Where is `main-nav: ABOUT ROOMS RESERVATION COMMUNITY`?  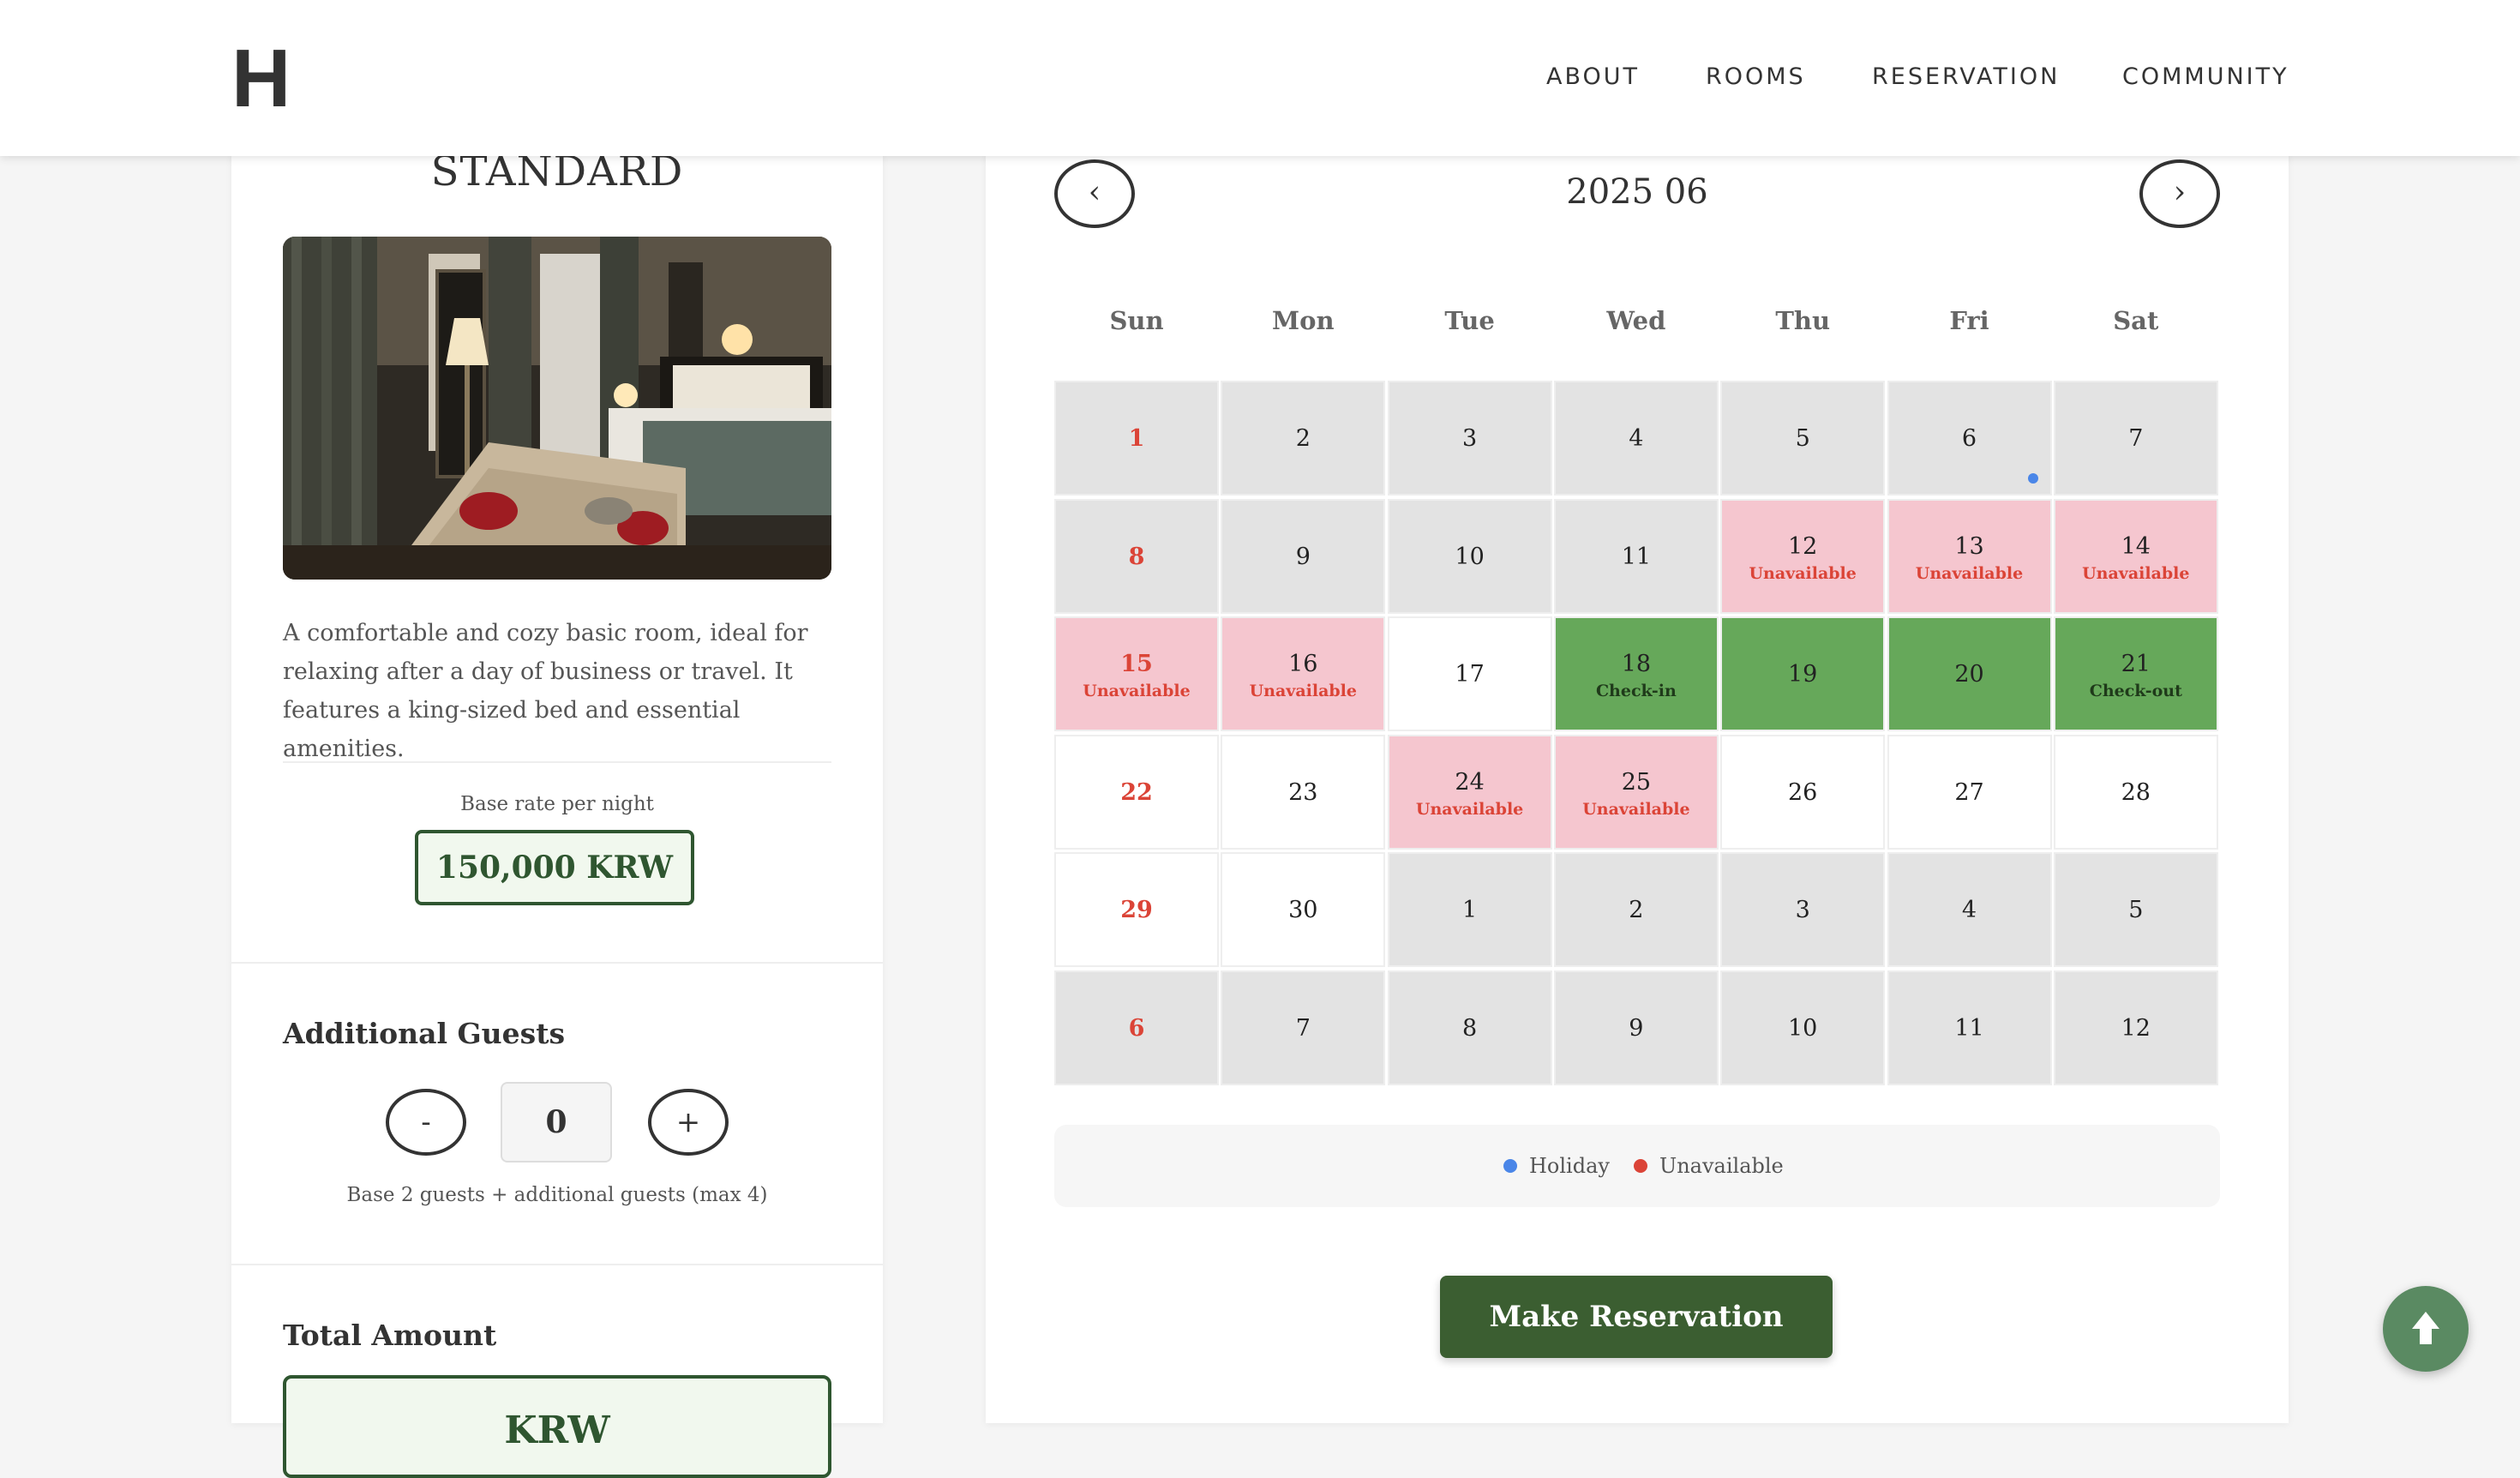 main-nav: ABOUT ROOMS RESERVATION COMMUNITY is located at coordinates (1260, 77).